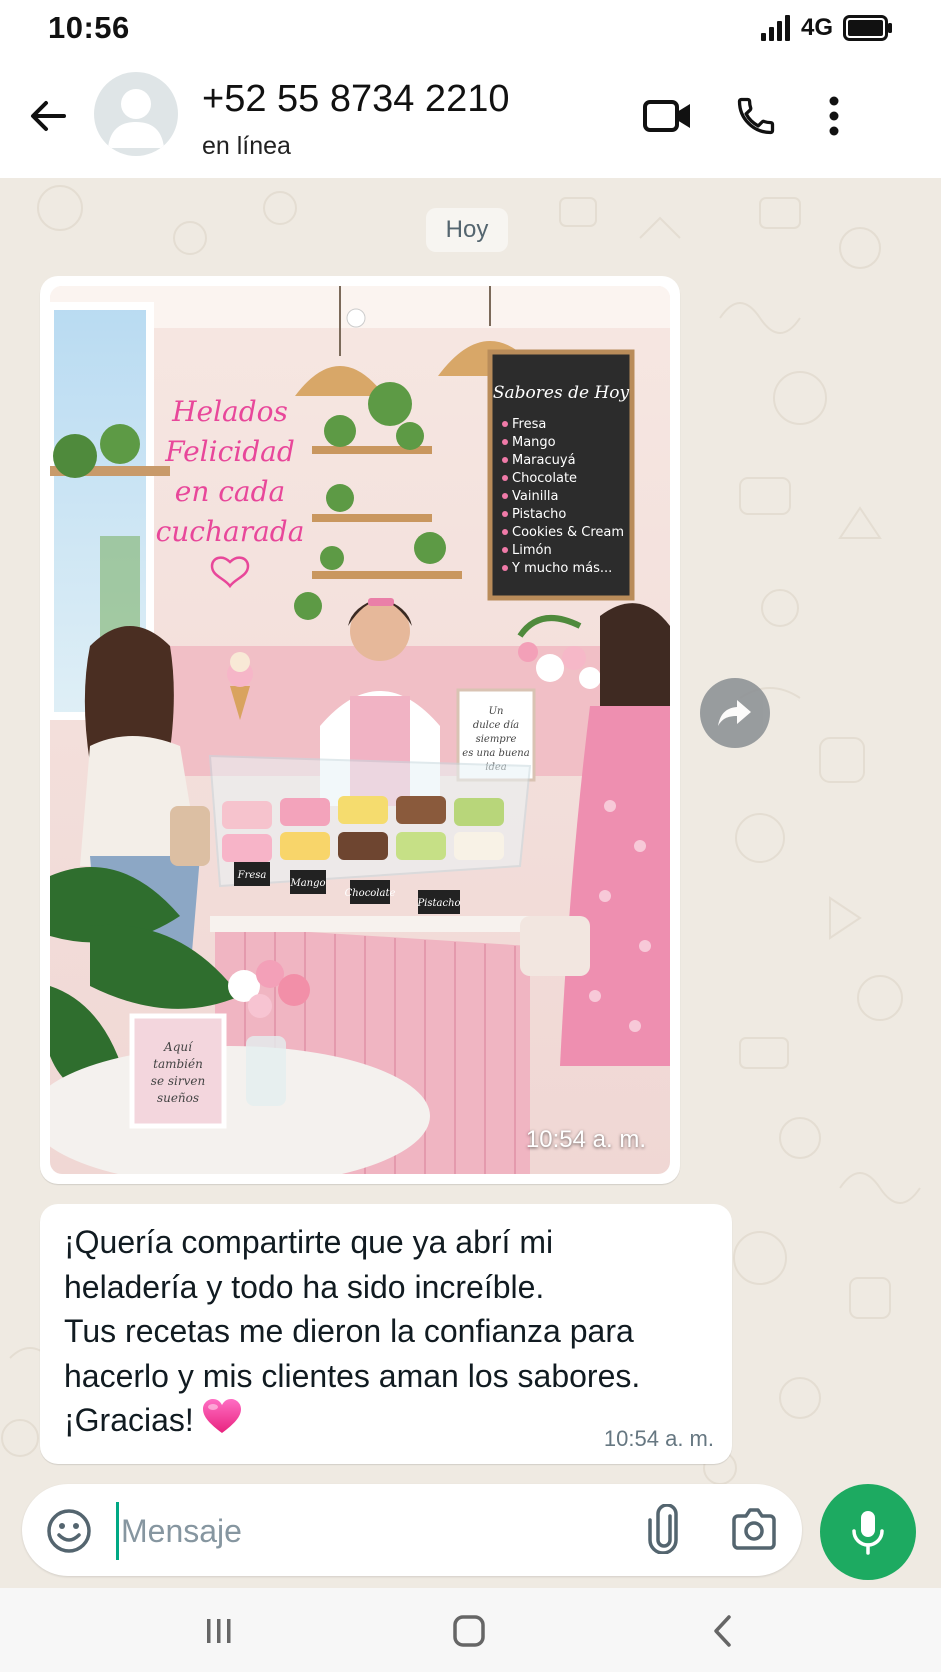  I want to click on message-timestamp: 10:54 a. m., so click(658, 1438).